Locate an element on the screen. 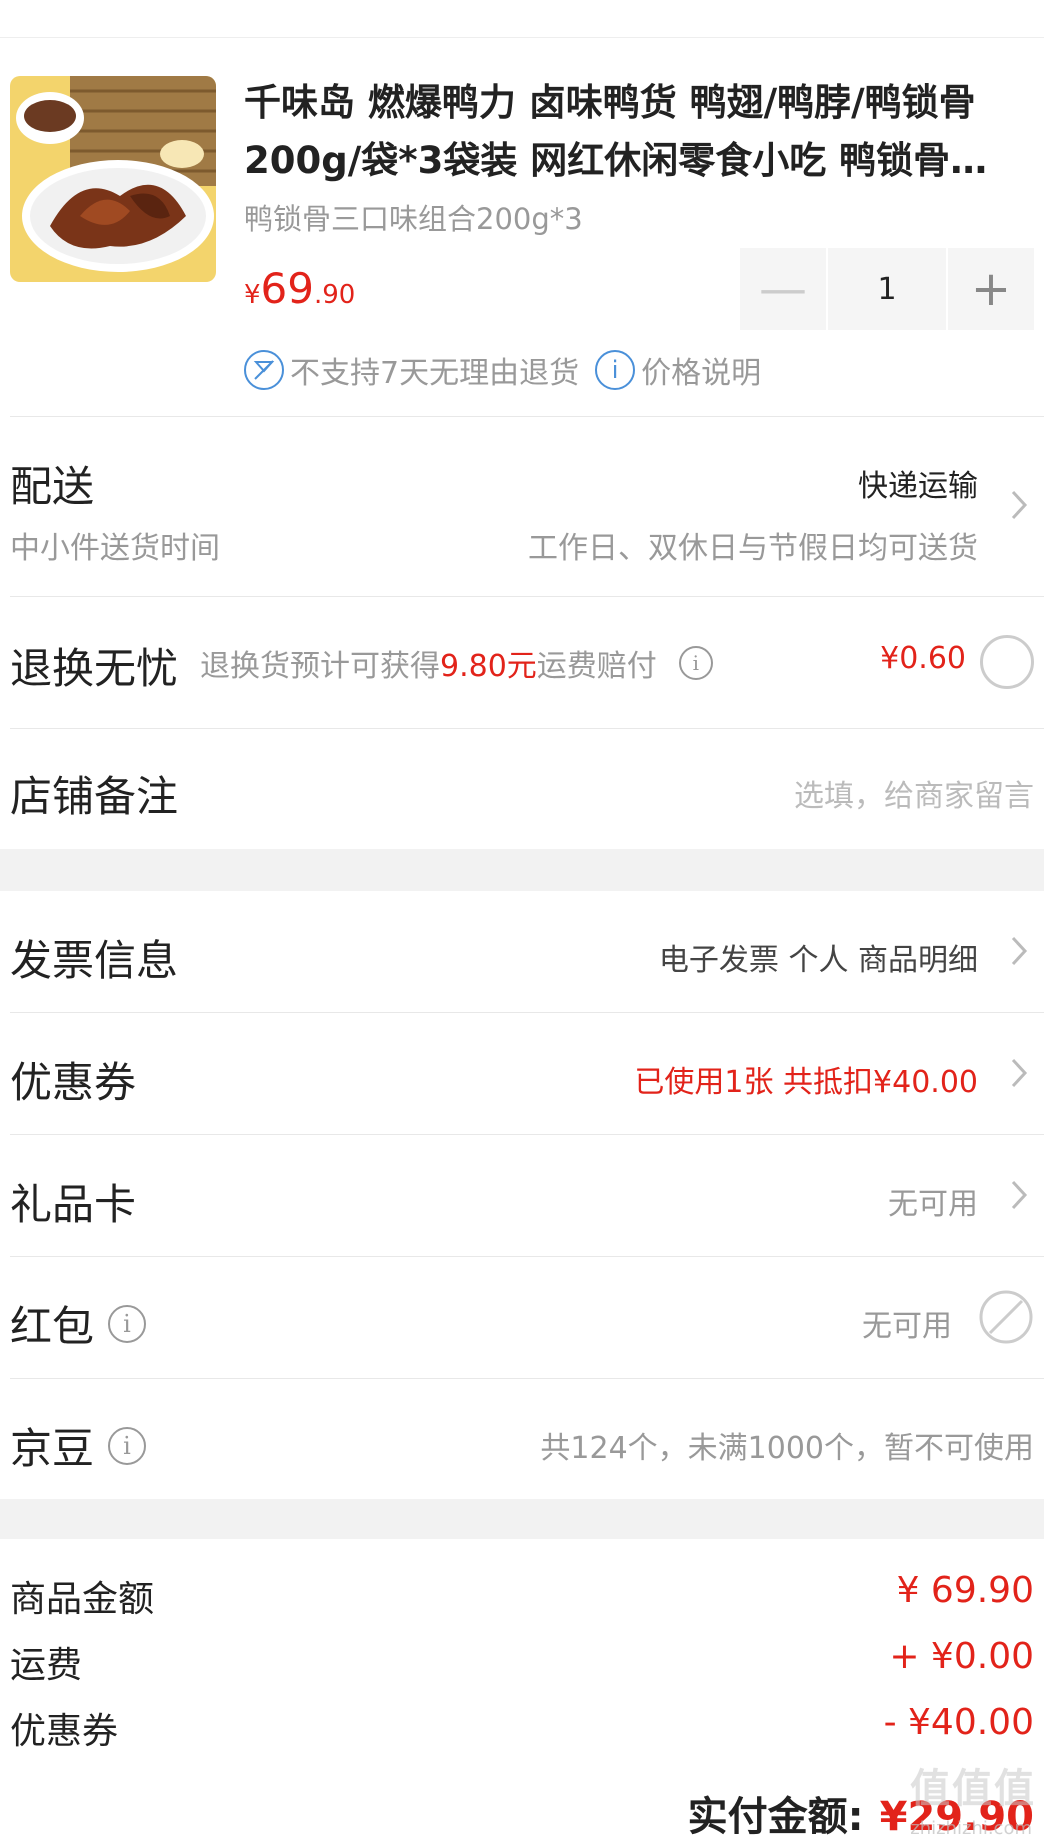 This screenshot has width=1044, height=1846. no-return-note: 不支持7天无理由退货 is located at coordinates (435, 373).